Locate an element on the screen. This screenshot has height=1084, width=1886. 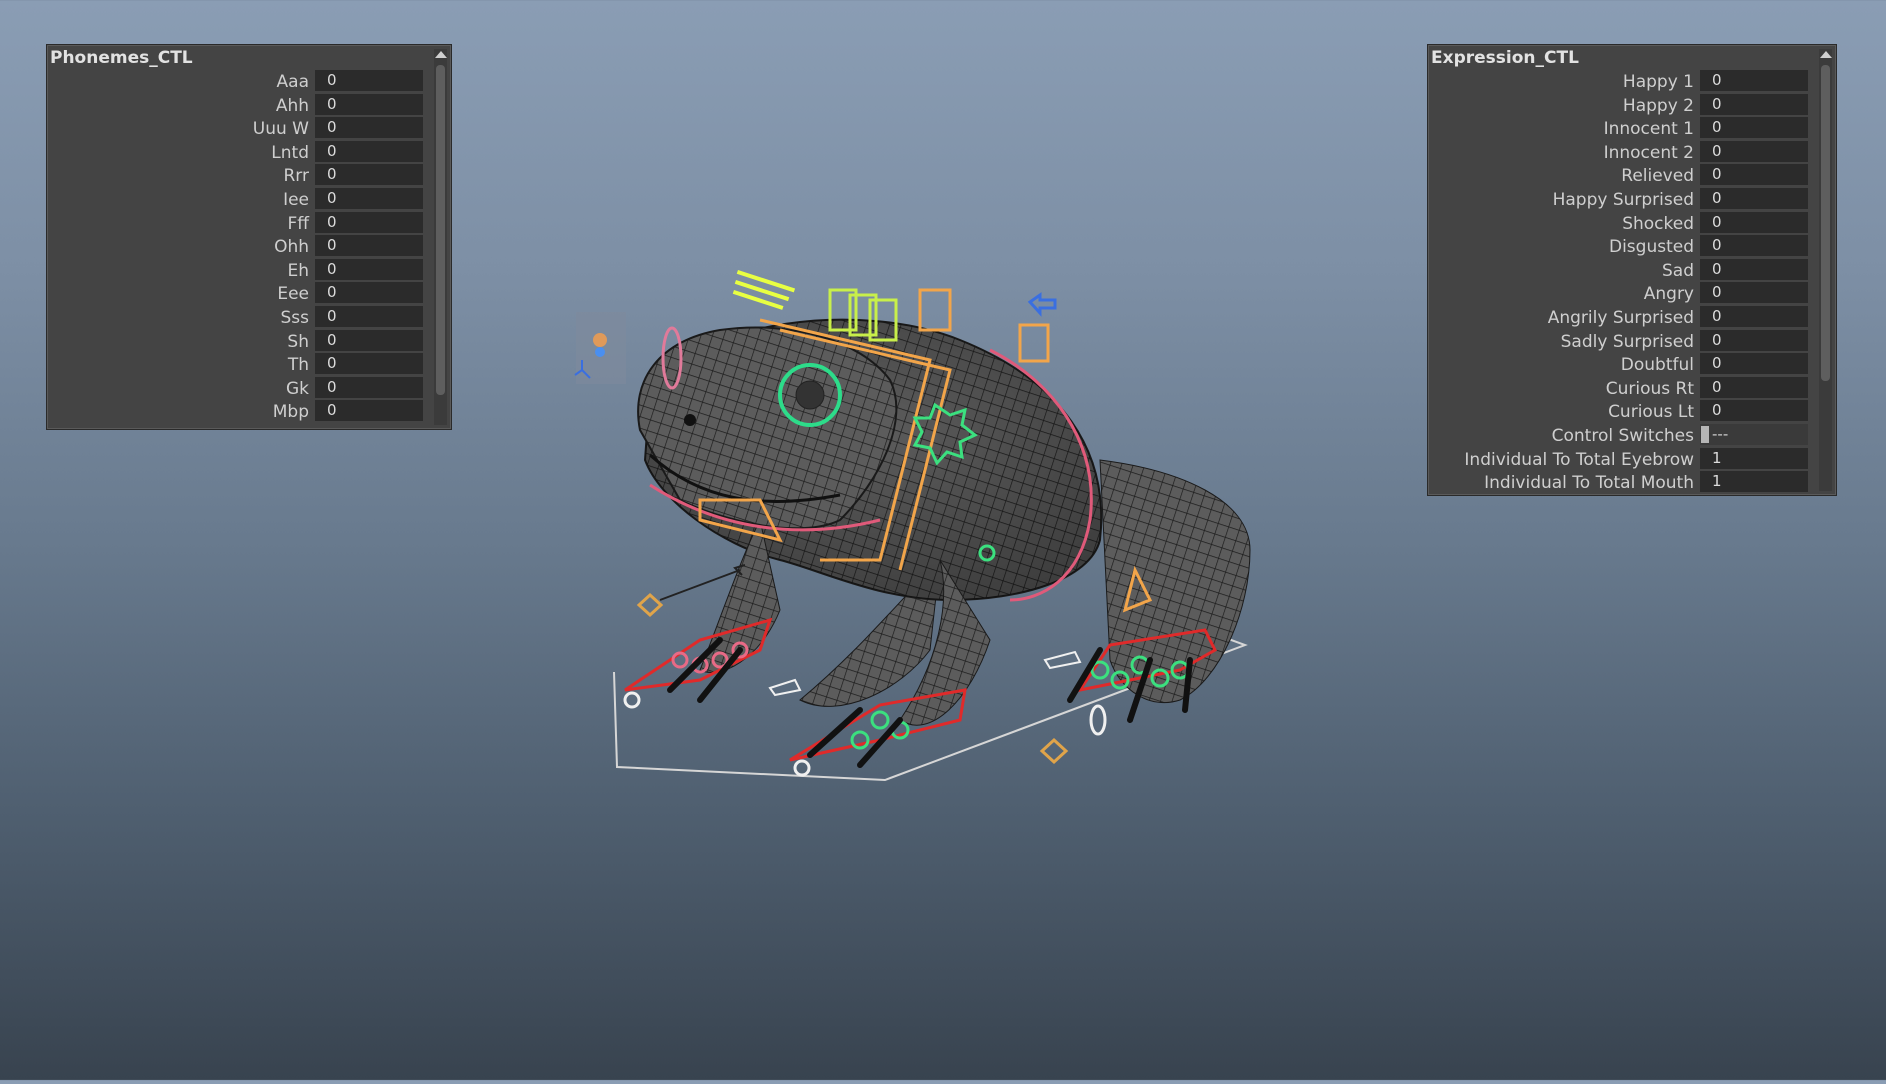
channel-label: Mbp is located at coordinates (291, 412).